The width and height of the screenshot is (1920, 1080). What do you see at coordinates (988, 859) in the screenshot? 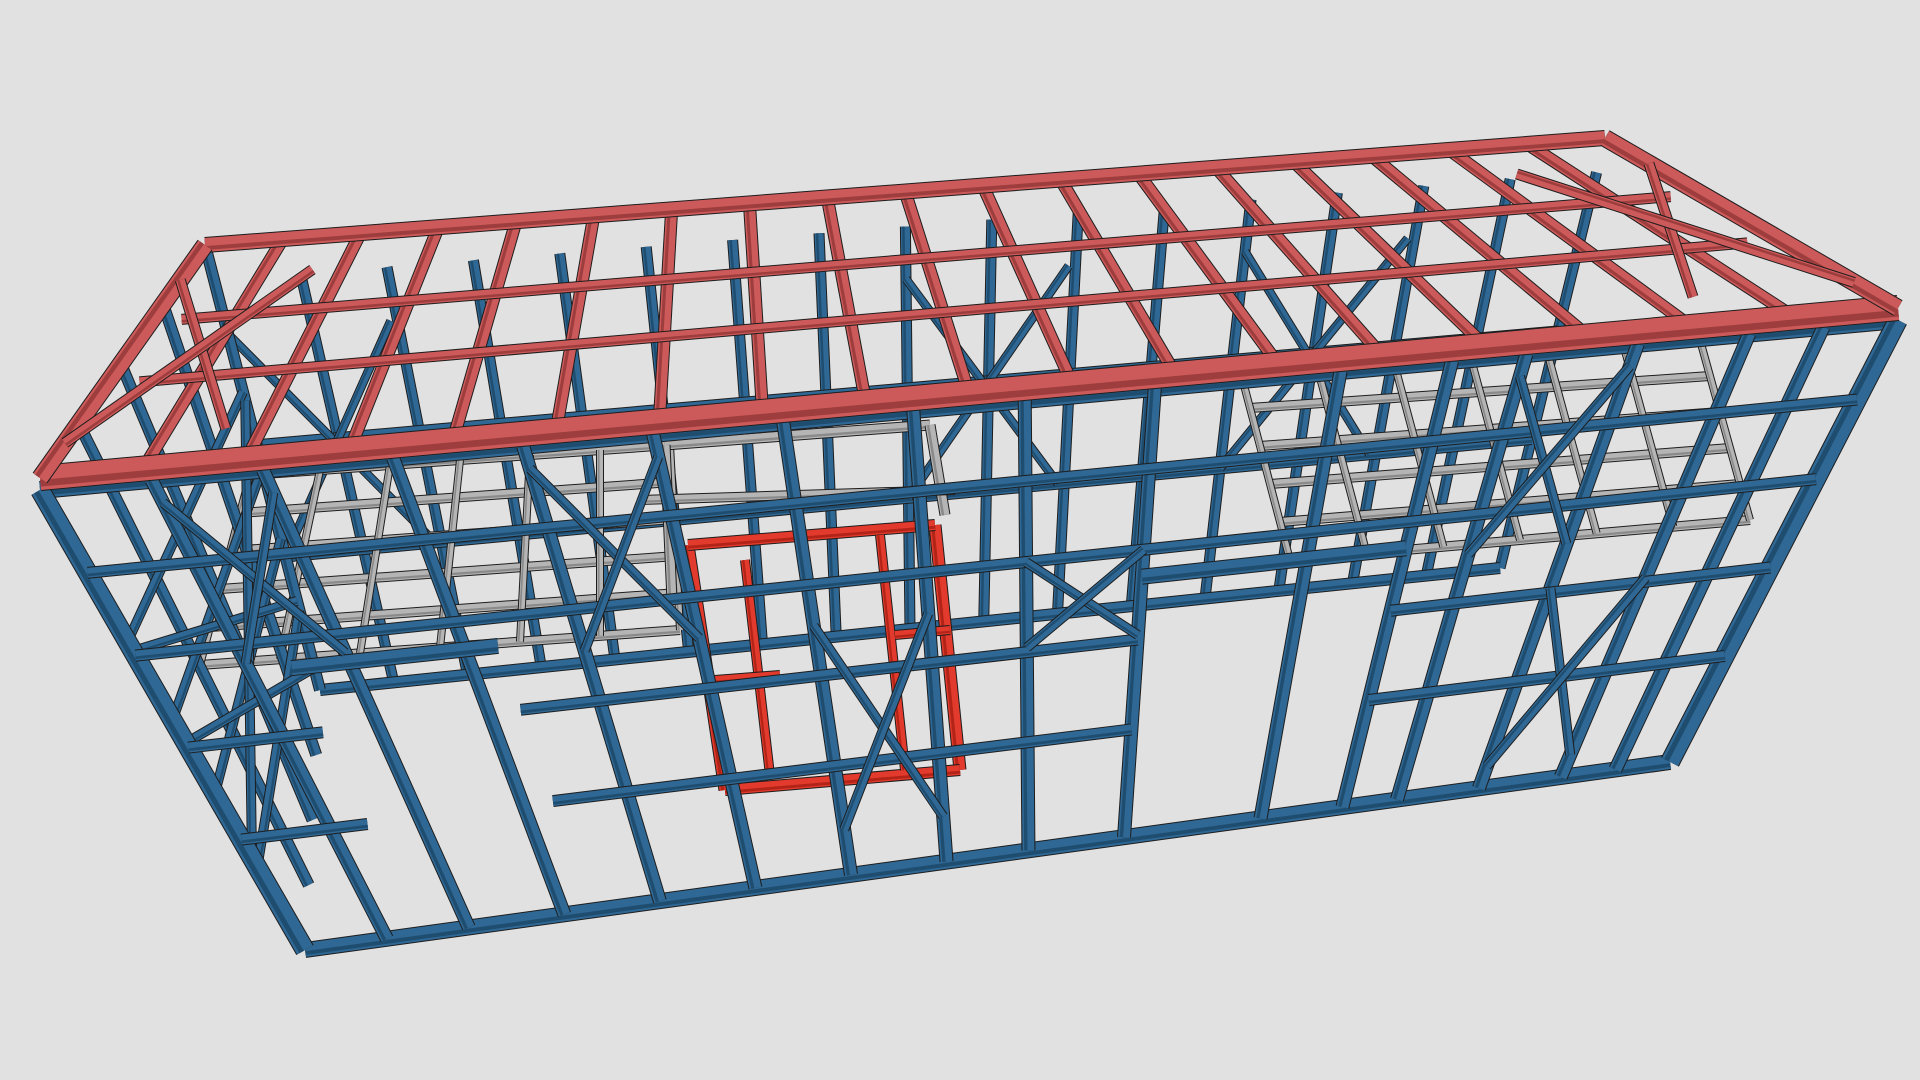
I see `front-bottom-plate-shade` at bounding box center [988, 859].